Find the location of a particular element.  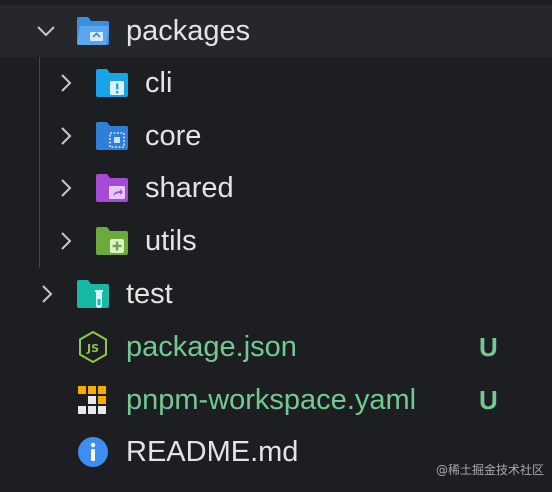

folder-cli-icon is located at coordinates (112, 83).